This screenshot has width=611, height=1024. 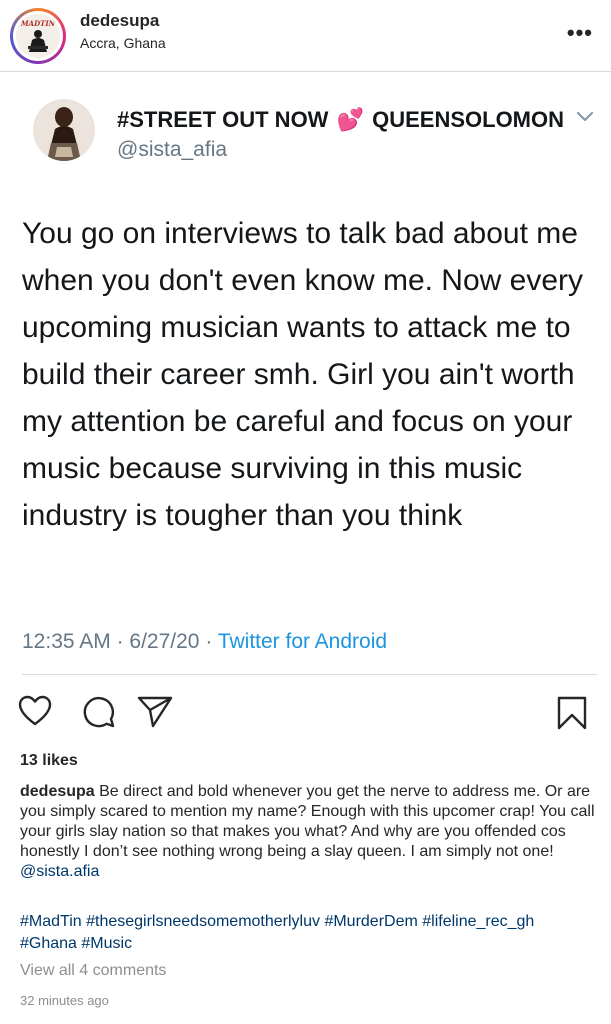 What do you see at coordinates (572, 713) in the screenshot?
I see `bookmark-icon` at bounding box center [572, 713].